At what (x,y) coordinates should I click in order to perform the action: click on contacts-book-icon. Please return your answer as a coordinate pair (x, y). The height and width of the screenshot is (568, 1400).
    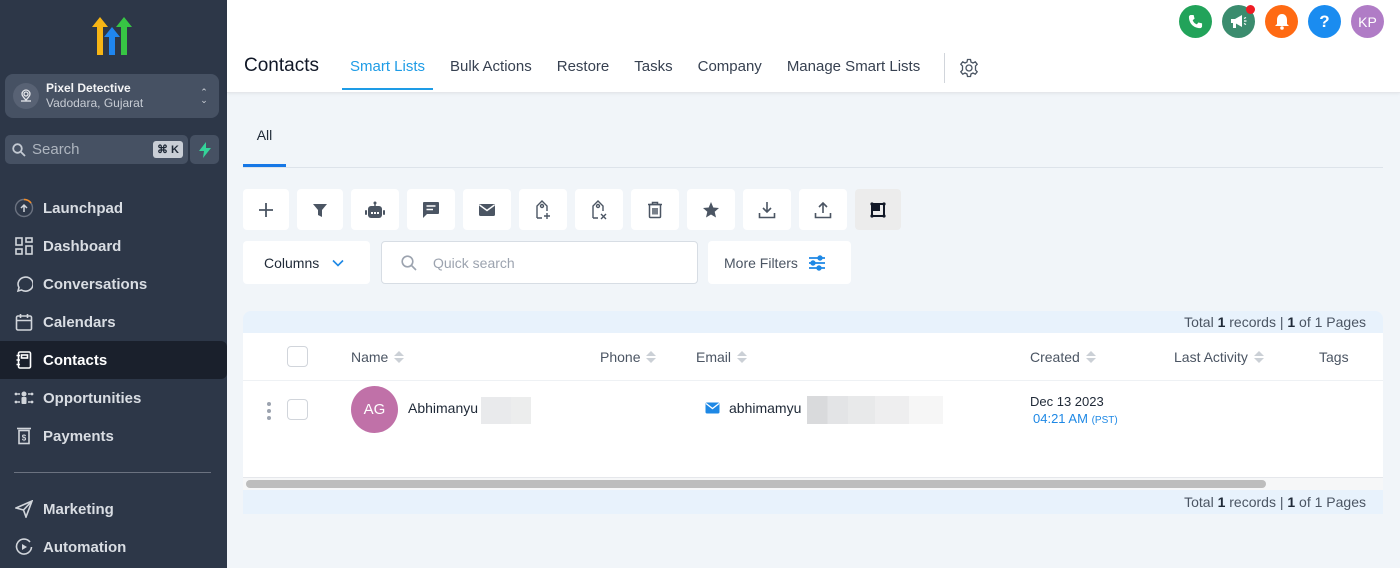
    Looking at the image, I should click on (24, 360).